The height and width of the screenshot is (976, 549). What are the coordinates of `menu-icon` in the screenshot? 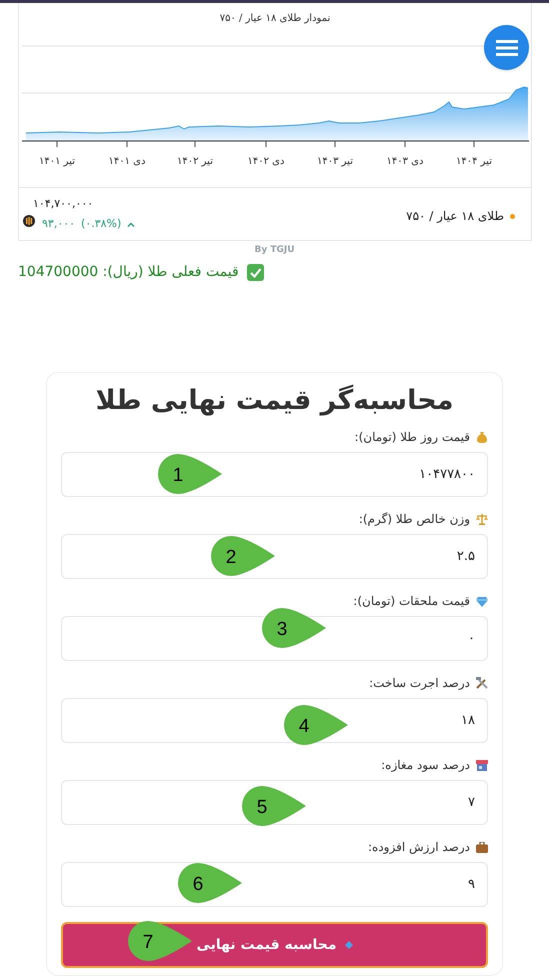 It's located at (507, 48).